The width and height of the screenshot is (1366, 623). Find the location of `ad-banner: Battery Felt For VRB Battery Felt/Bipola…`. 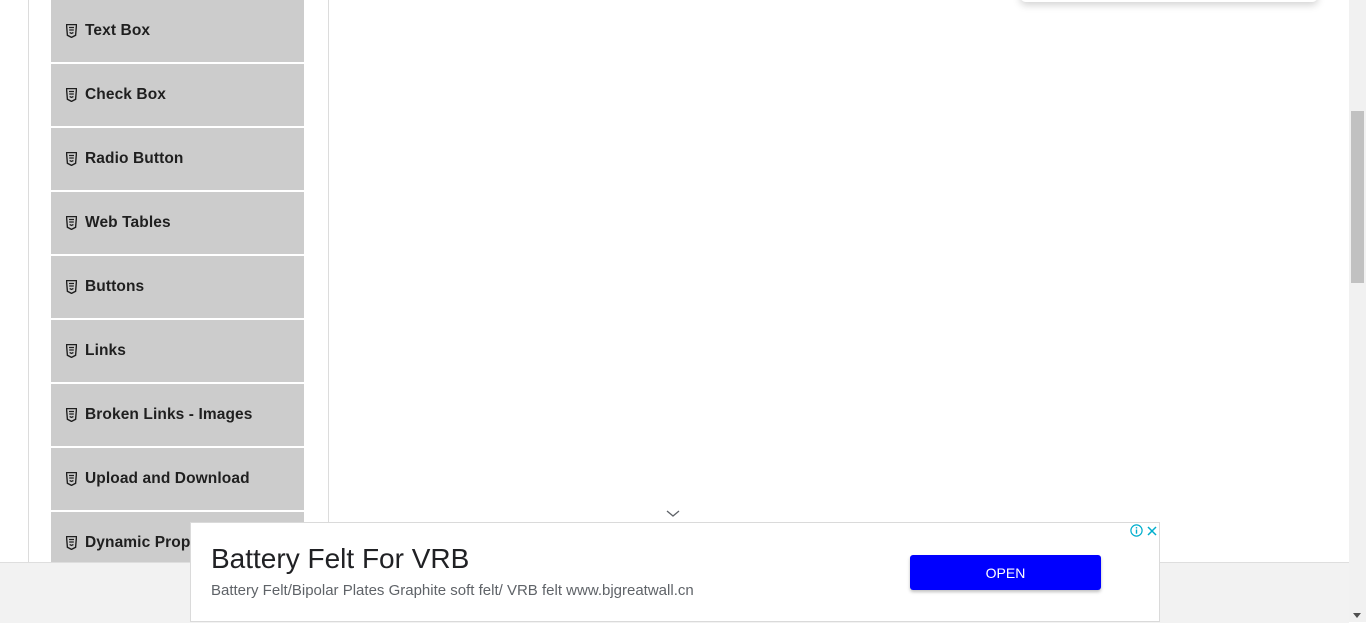

ad-banner: Battery Felt For VRB Battery Felt/Bipola… is located at coordinates (675, 572).